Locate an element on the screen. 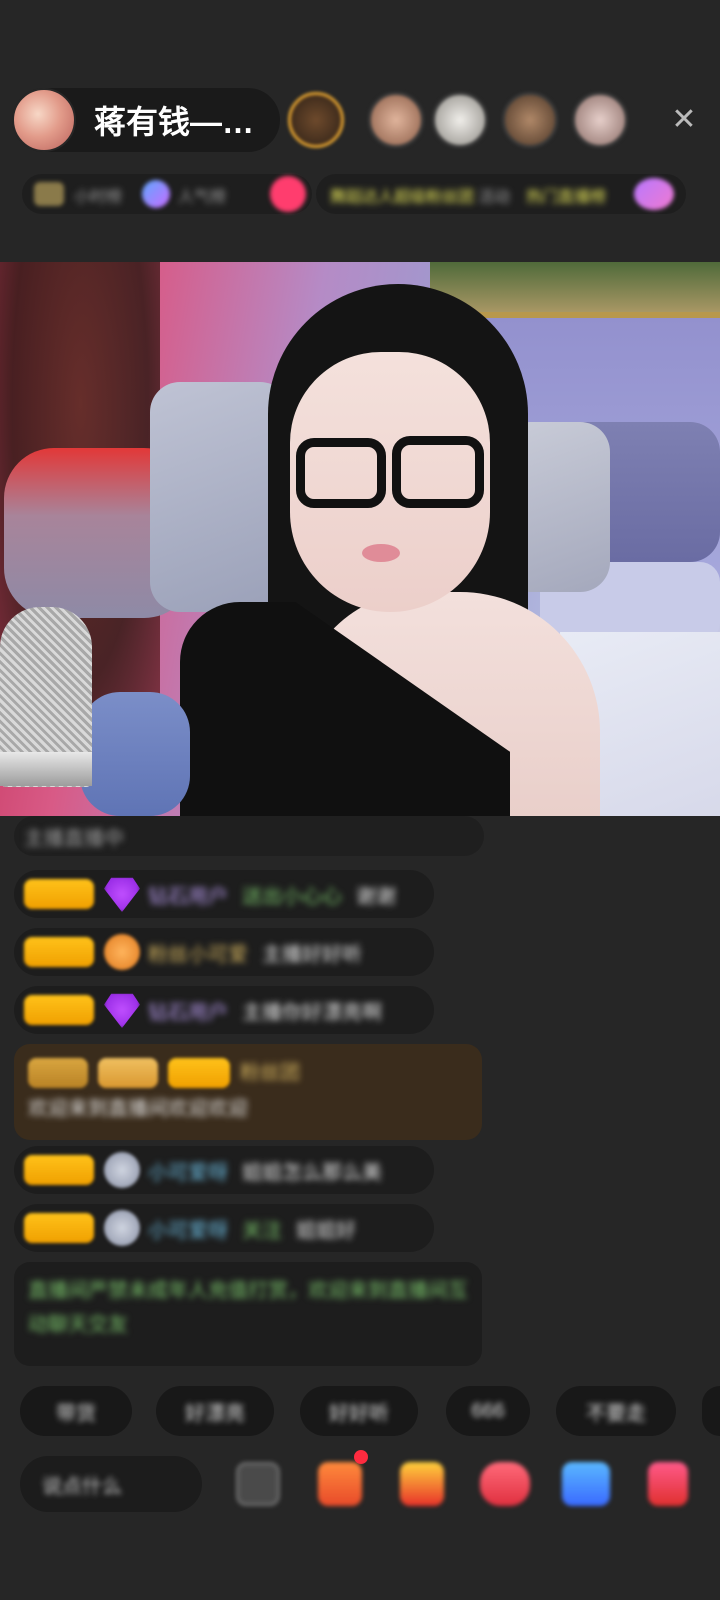 Image resolution: width=720 pixels, height=1600 pixels. chat-text: 主播你好漂亮啊 is located at coordinates (312, 1012).